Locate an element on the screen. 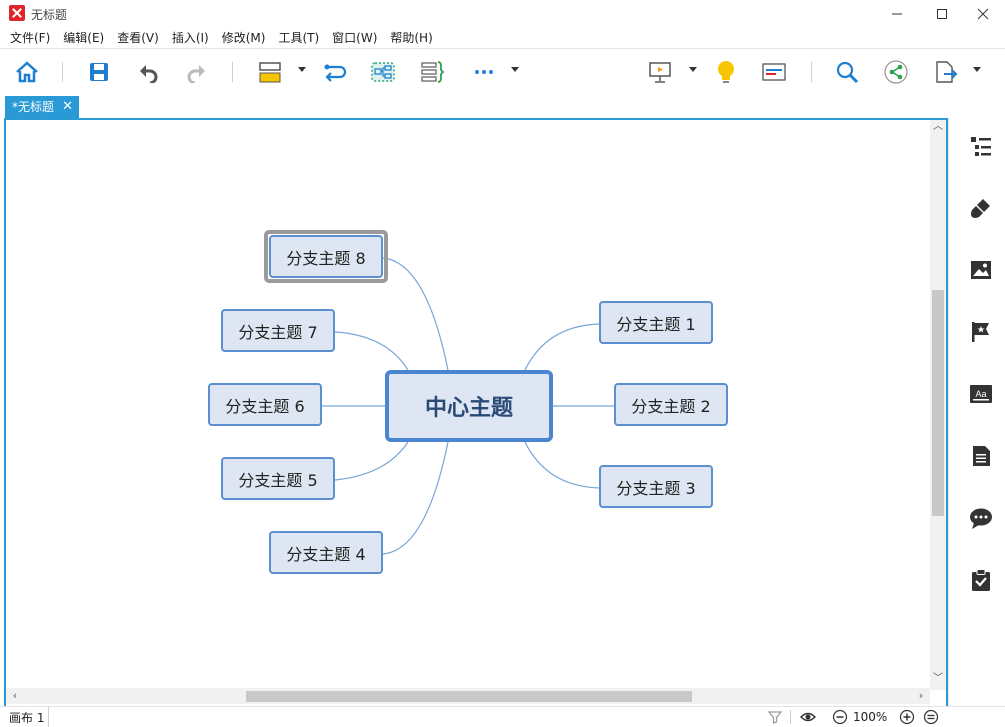 The width and height of the screenshot is (1005, 727). horizontal-scroll-thumb is located at coordinates (469, 696).